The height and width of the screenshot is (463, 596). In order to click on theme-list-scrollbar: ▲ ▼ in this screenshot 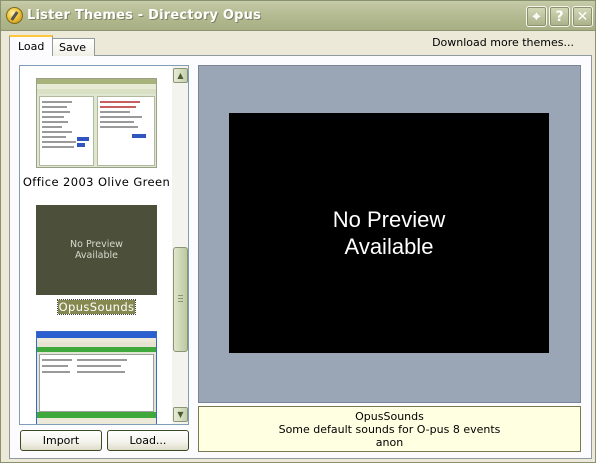, I will do `click(180, 245)`.